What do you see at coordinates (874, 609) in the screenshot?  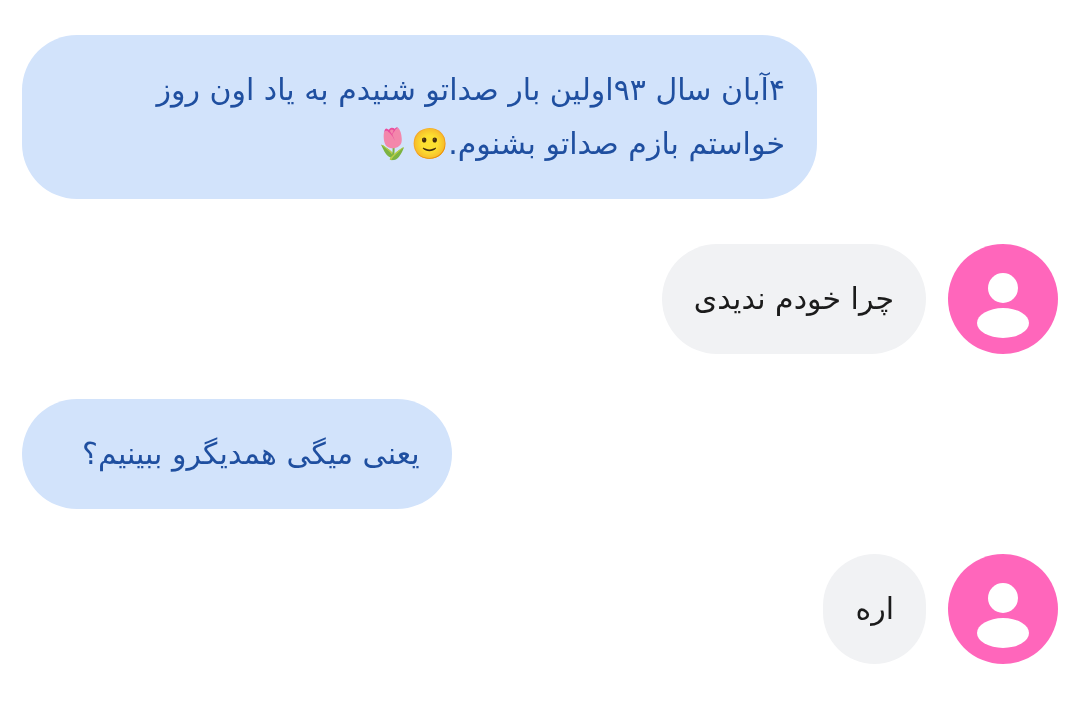 I see `message-bubble: اره` at bounding box center [874, 609].